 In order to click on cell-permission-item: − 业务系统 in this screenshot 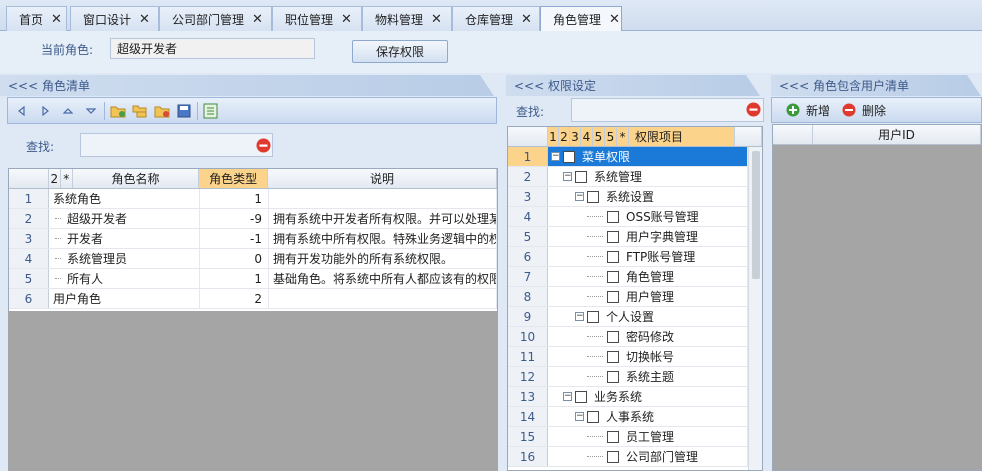, I will do `click(648, 396)`.